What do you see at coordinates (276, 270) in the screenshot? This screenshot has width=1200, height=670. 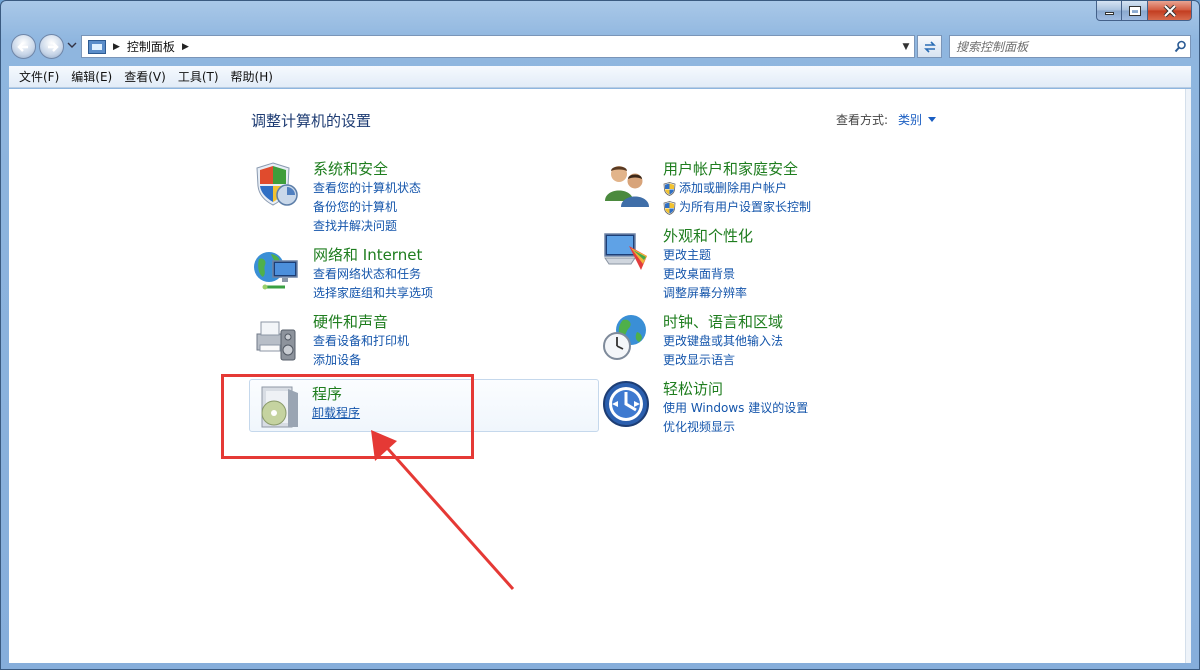 I see `network-icon` at bounding box center [276, 270].